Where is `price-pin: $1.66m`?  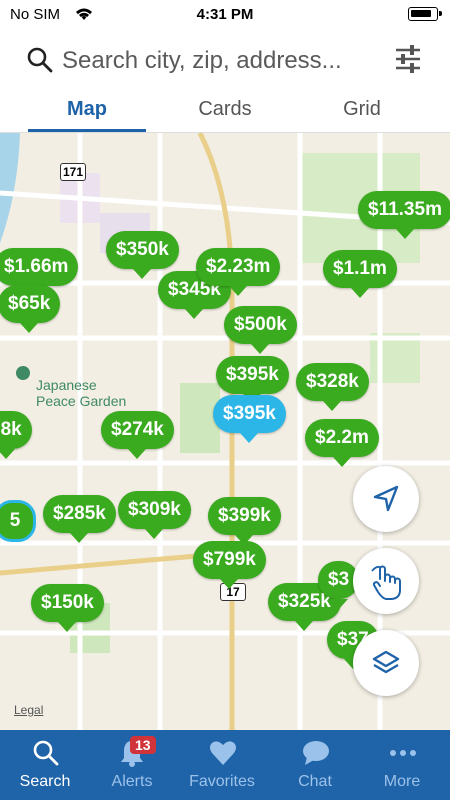
price-pin: $1.66m is located at coordinates (39, 272).